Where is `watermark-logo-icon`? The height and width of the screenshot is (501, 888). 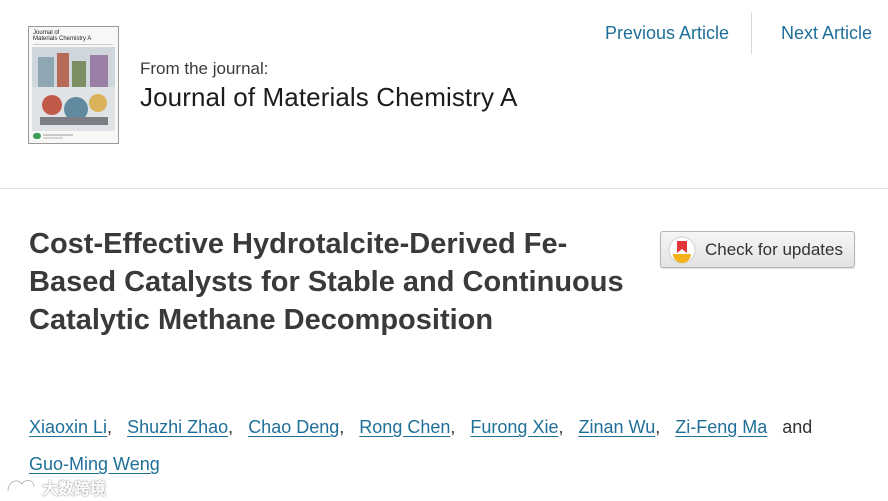 watermark-logo-icon is located at coordinates (21, 485).